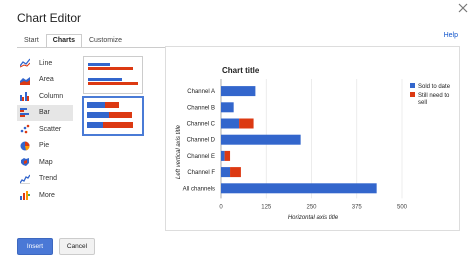  I want to click on map-icon, so click(25, 162).